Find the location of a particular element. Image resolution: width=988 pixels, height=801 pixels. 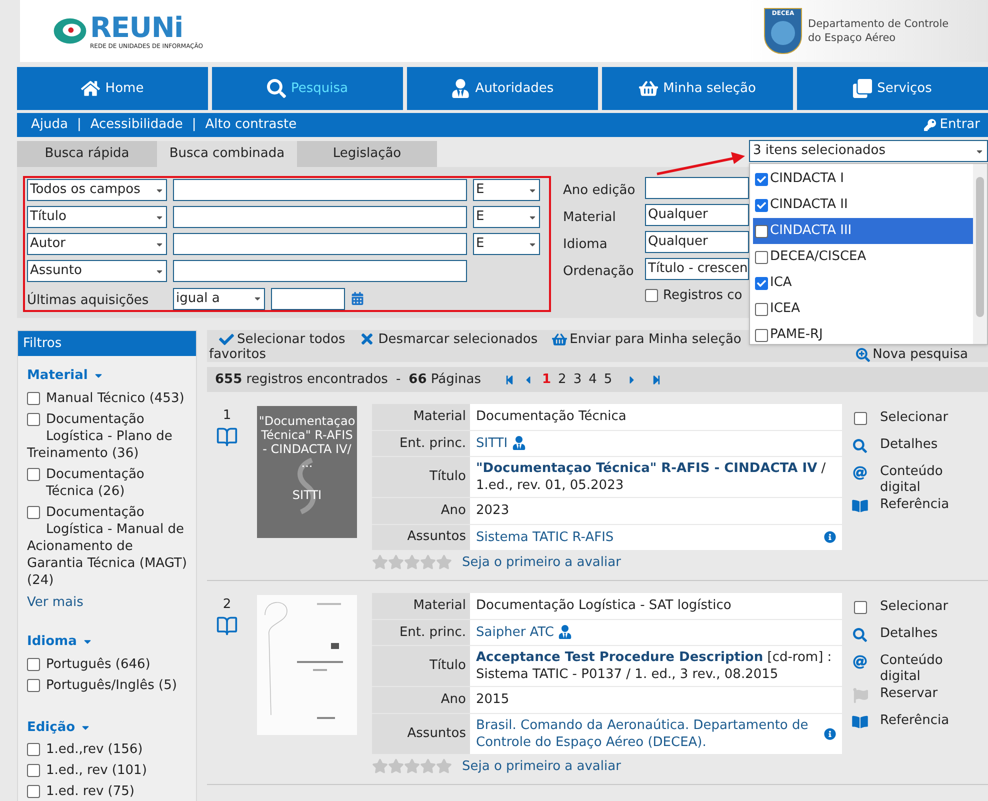

toolbar-button: Selecionar todos is located at coordinates (282, 339).